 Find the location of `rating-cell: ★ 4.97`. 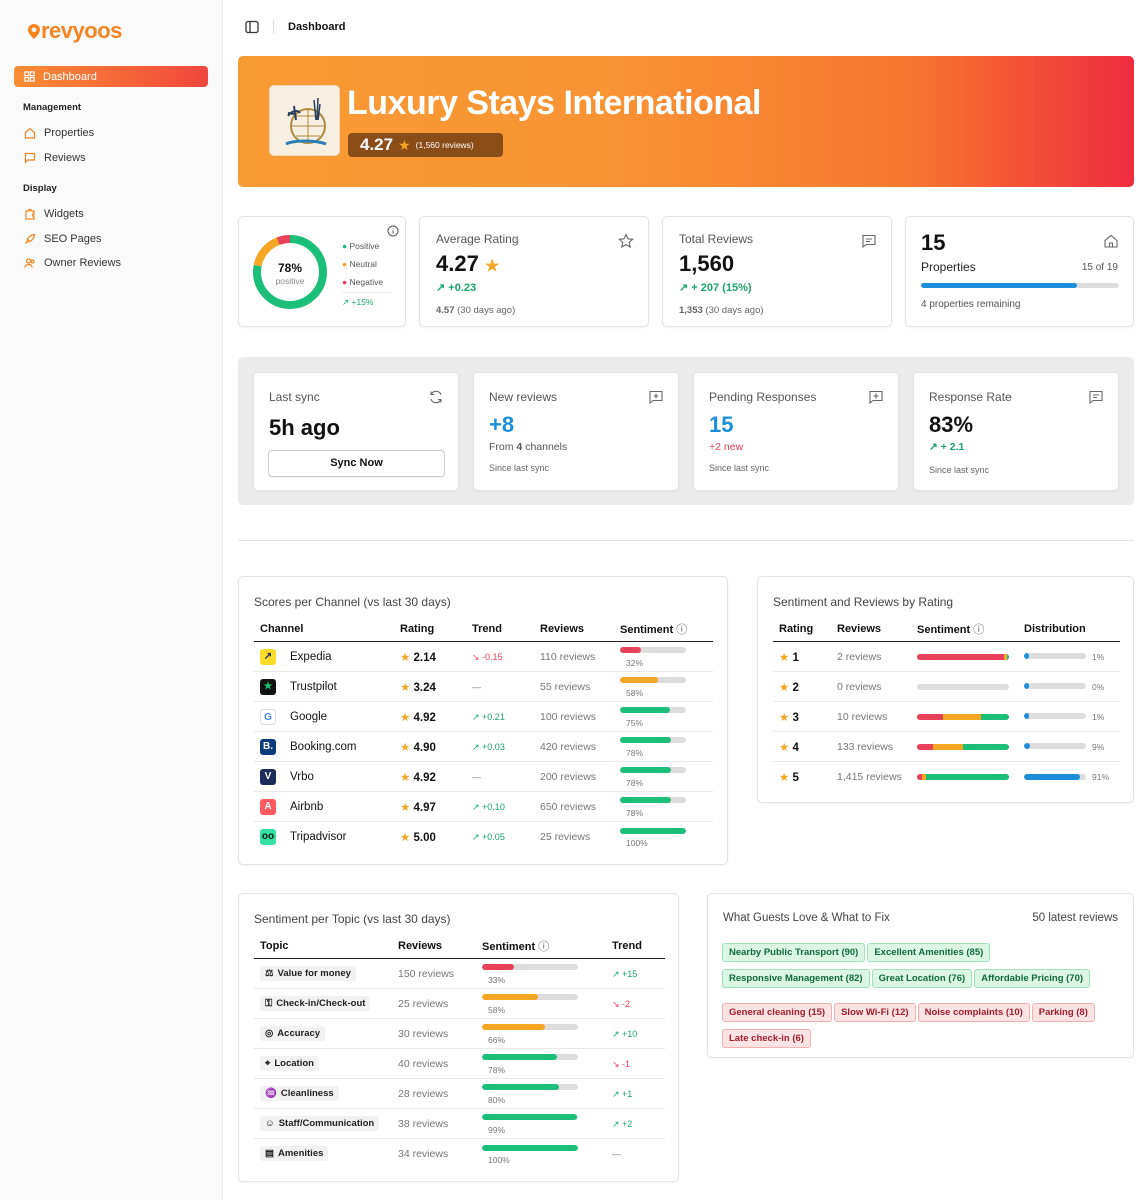

rating-cell: ★ 4.97 is located at coordinates (430, 806).